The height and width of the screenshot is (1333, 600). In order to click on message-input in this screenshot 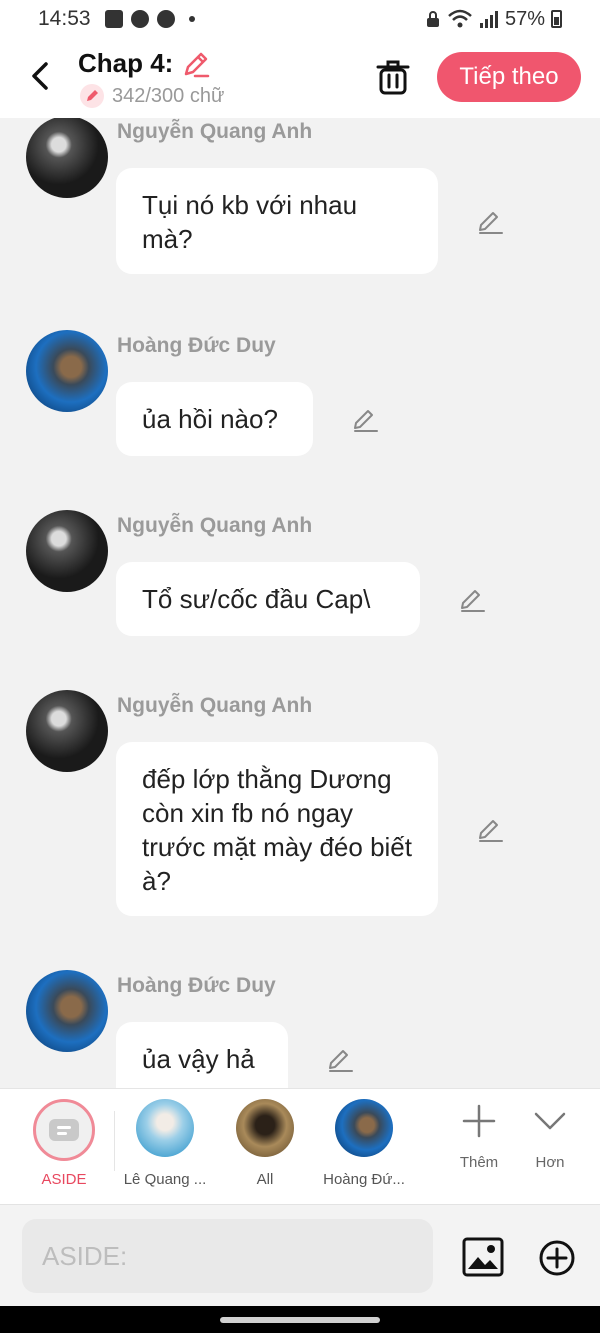, I will do `click(227, 1256)`.